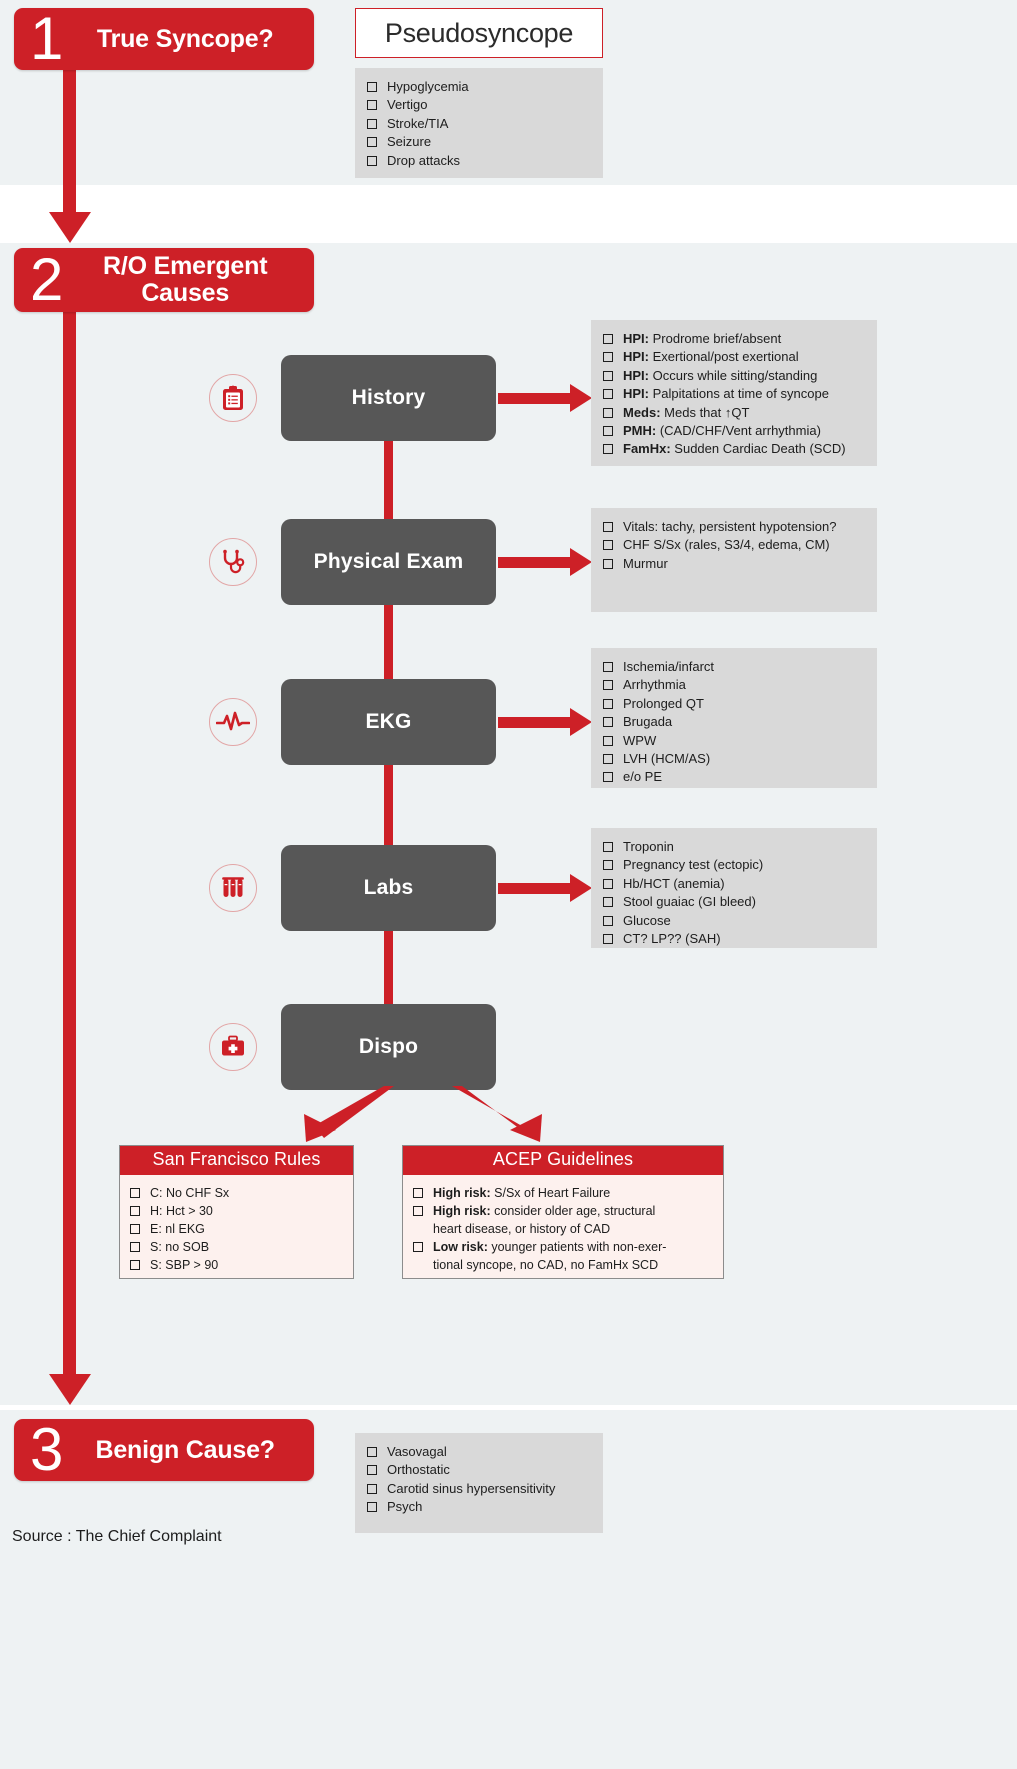 The image size is (1017, 1769). Describe the element at coordinates (734, 902) in the screenshot. I see `checklist-item: Stool guaiac (GI bleed)` at that location.